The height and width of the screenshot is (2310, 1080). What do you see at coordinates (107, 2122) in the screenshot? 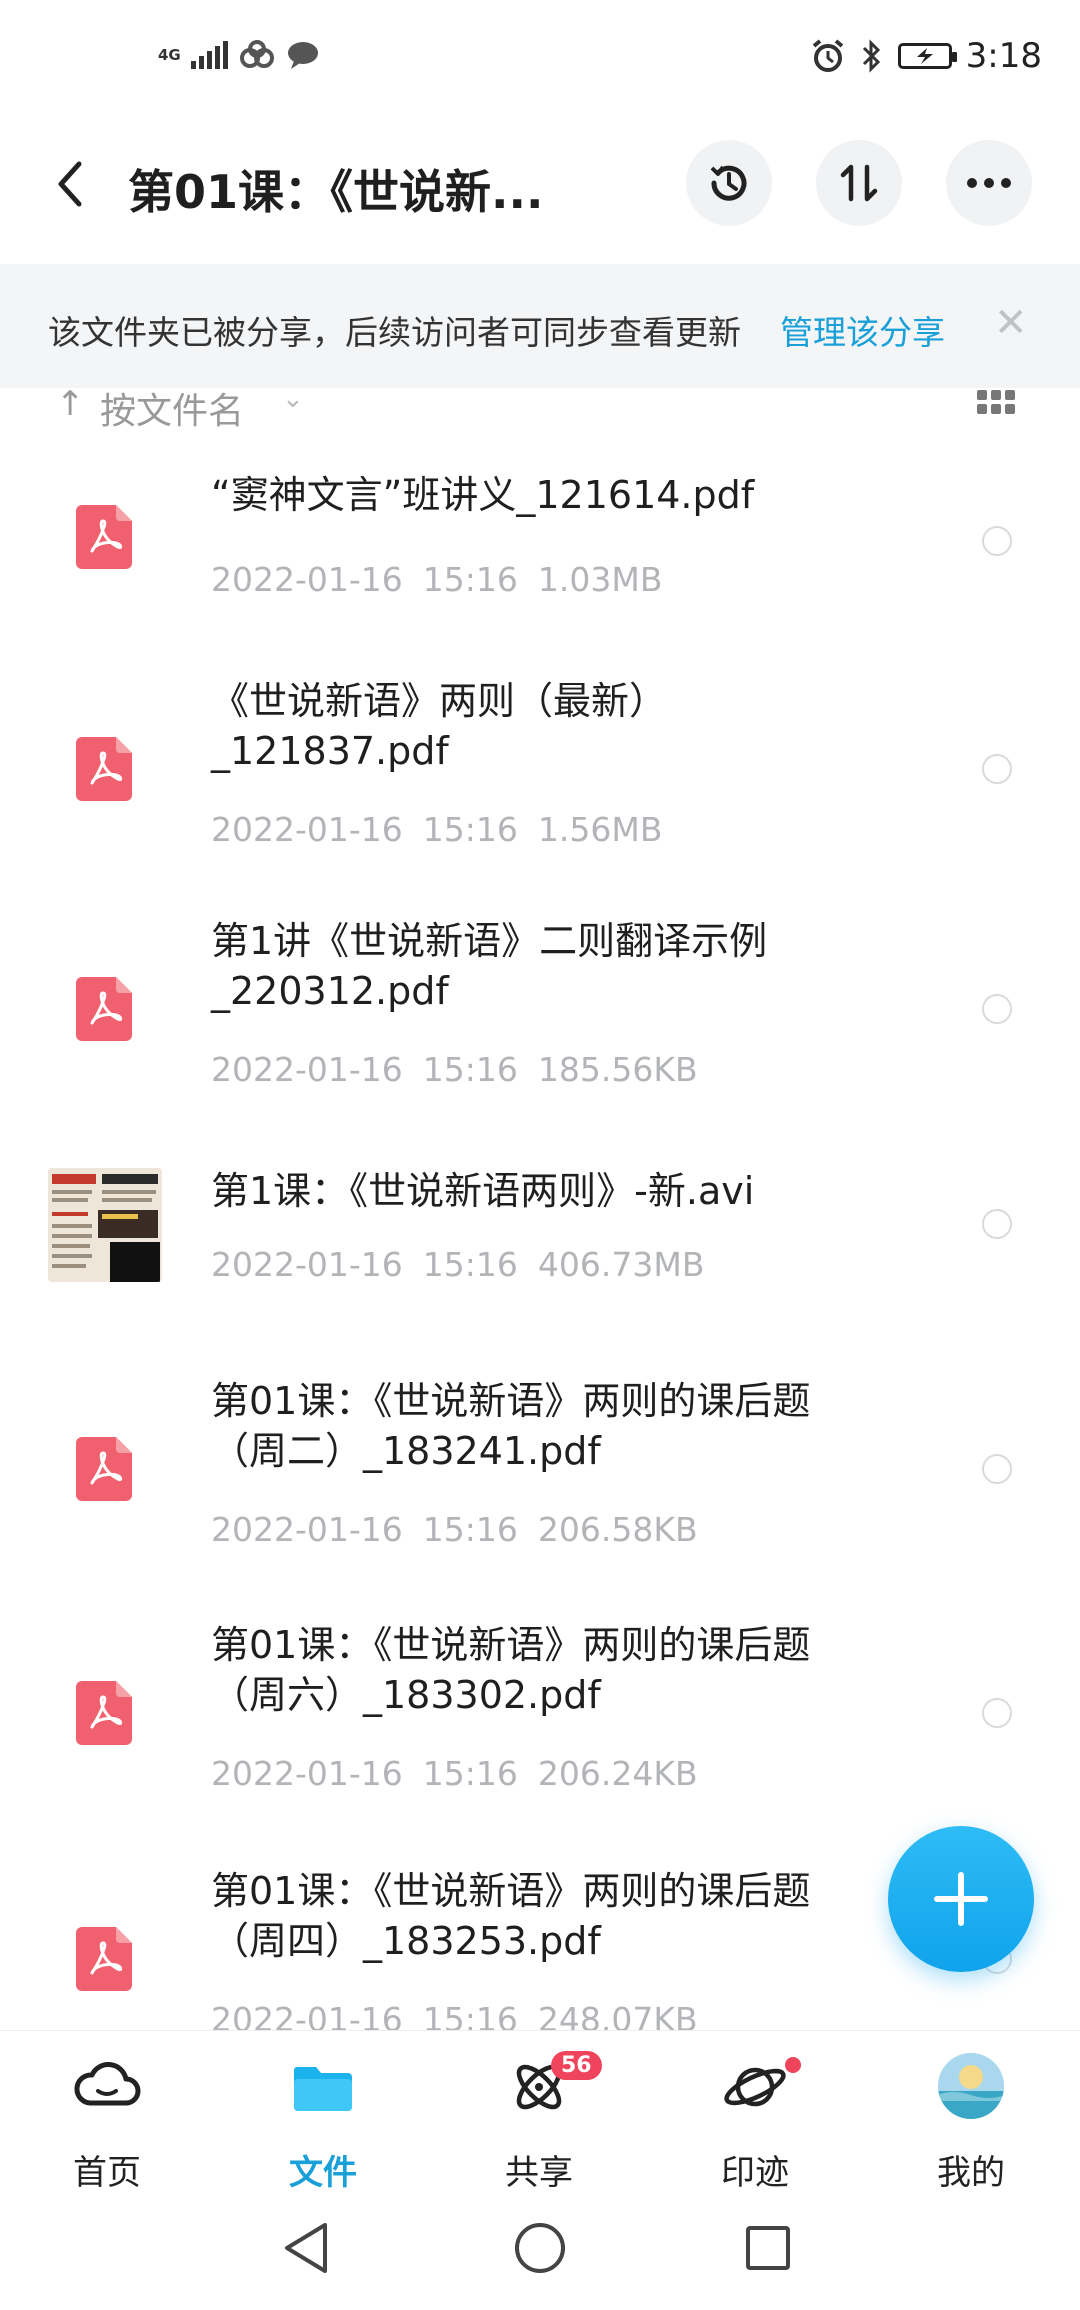
I see `nav-home: 首页` at bounding box center [107, 2122].